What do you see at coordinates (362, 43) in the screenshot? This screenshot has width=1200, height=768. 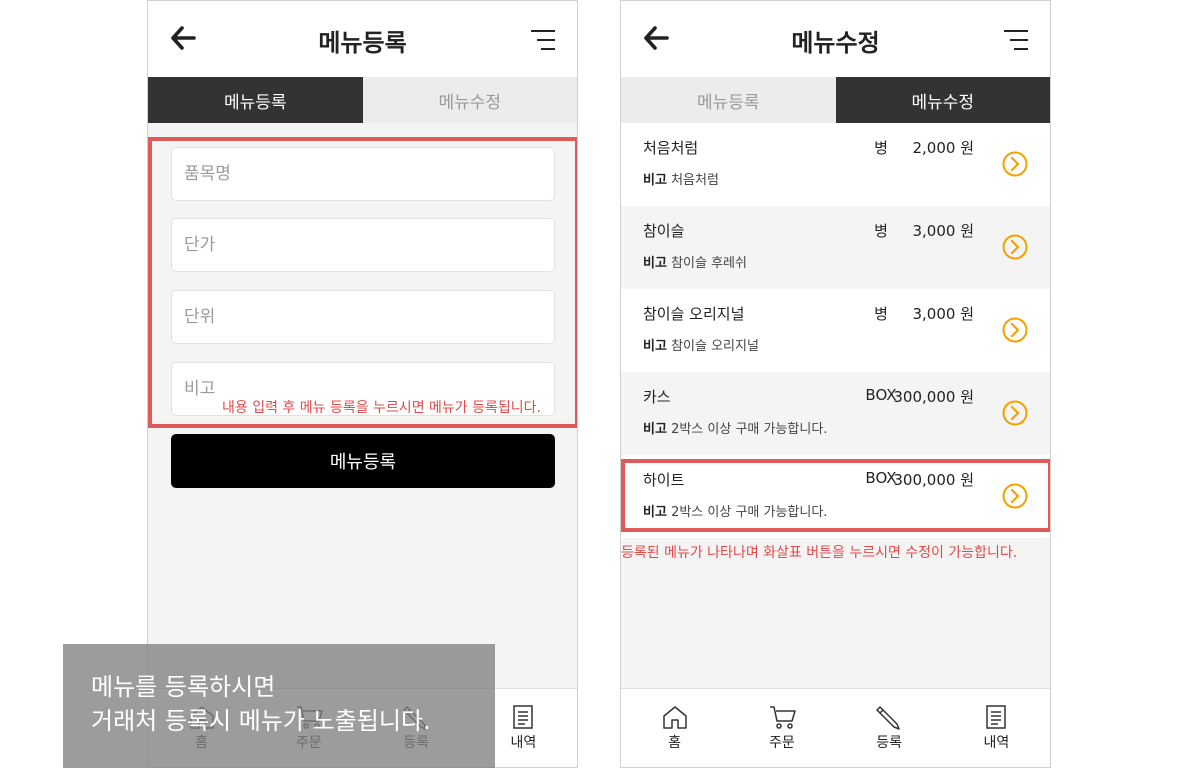 I see `page-title: 메뉴등록` at bounding box center [362, 43].